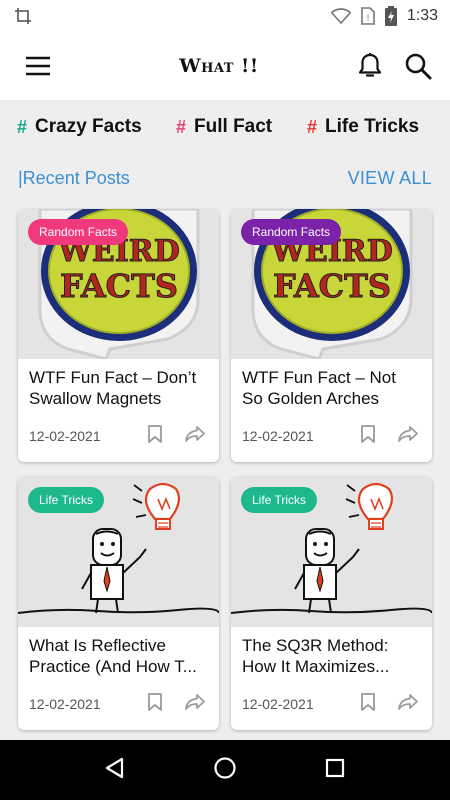 The width and height of the screenshot is (450, 800). Describe the element at coordinates (74, 177) in the screenshot. I see `section-title: |Recent Posts` at that location.